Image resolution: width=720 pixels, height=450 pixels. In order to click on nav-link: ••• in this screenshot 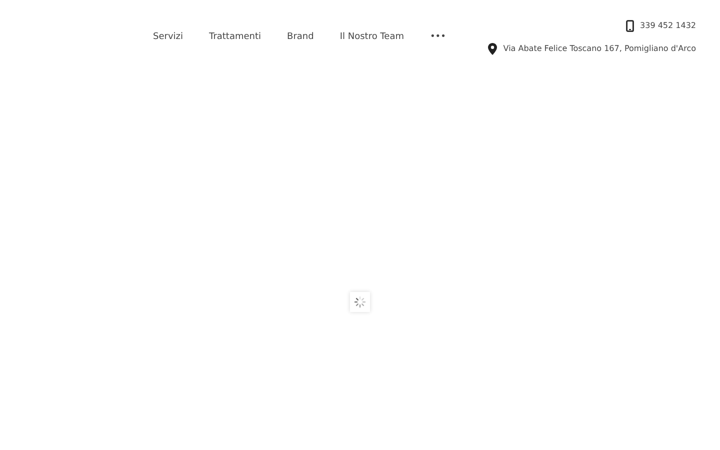, I will do `click(438, 38)`.